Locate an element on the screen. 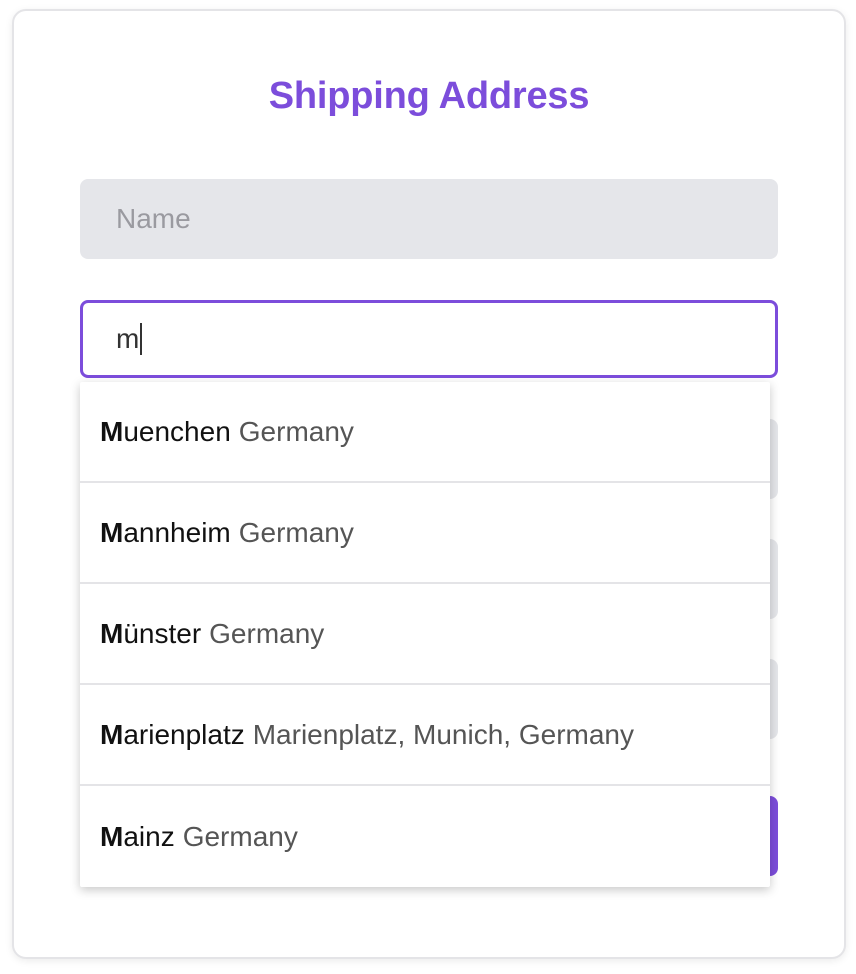  suggestion-rest: annheim is located at coordinates (177, 532).